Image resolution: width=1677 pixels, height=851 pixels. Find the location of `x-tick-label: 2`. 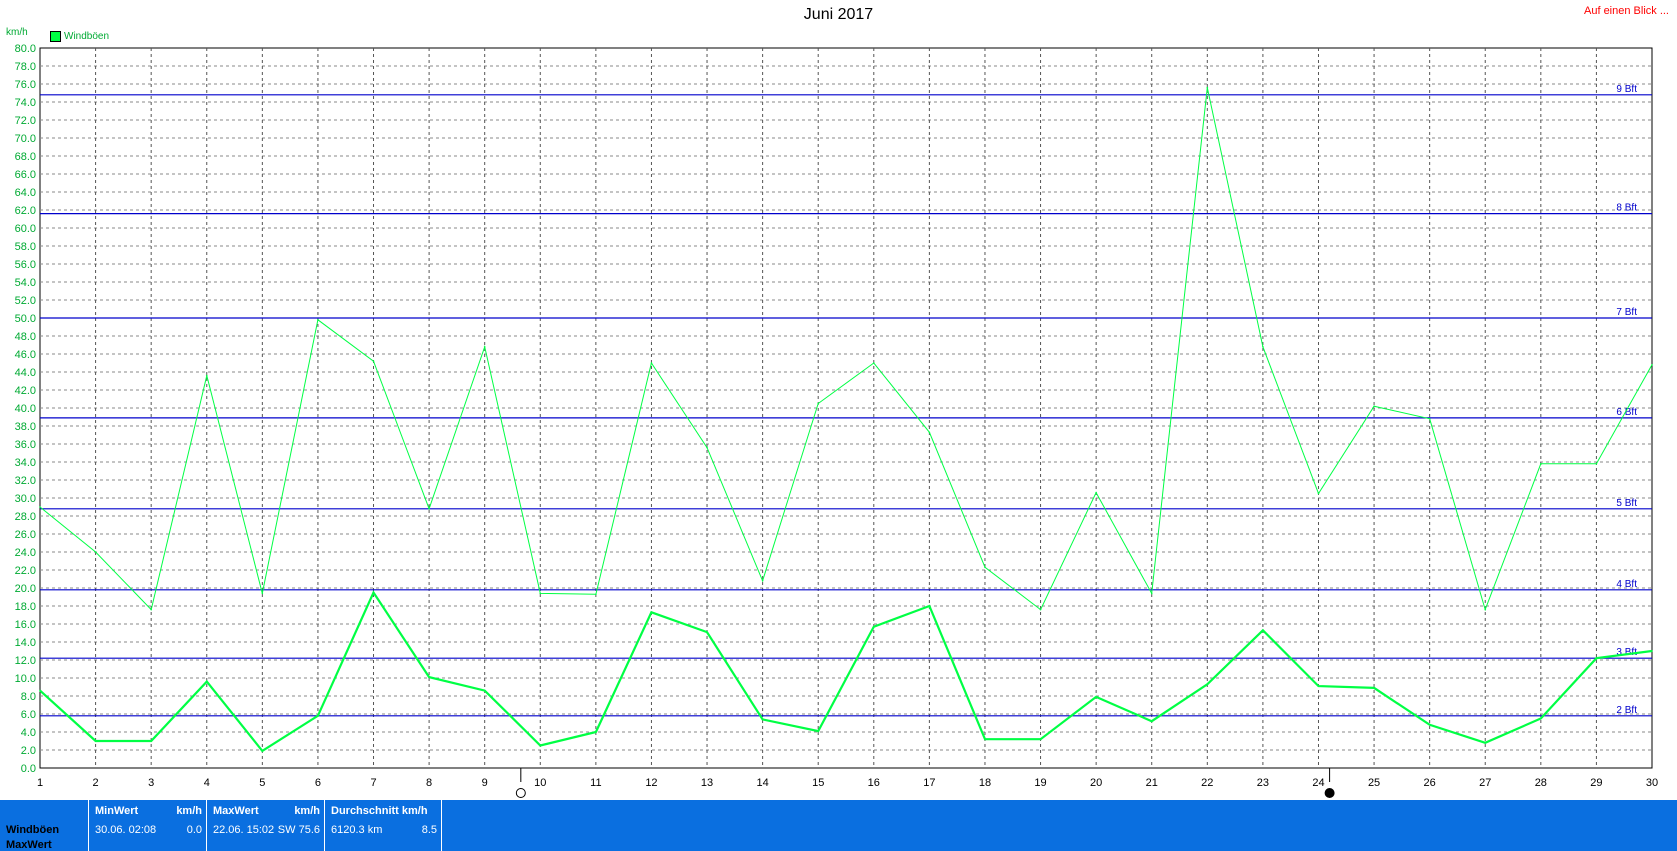

x-tick-label: 2 is located at coordinates (96, 783).